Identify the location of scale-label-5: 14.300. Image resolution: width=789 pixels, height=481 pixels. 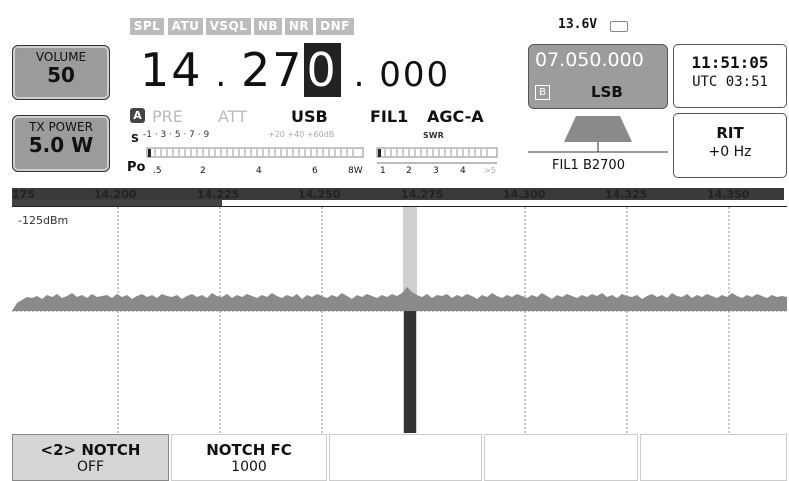
(524, 194).